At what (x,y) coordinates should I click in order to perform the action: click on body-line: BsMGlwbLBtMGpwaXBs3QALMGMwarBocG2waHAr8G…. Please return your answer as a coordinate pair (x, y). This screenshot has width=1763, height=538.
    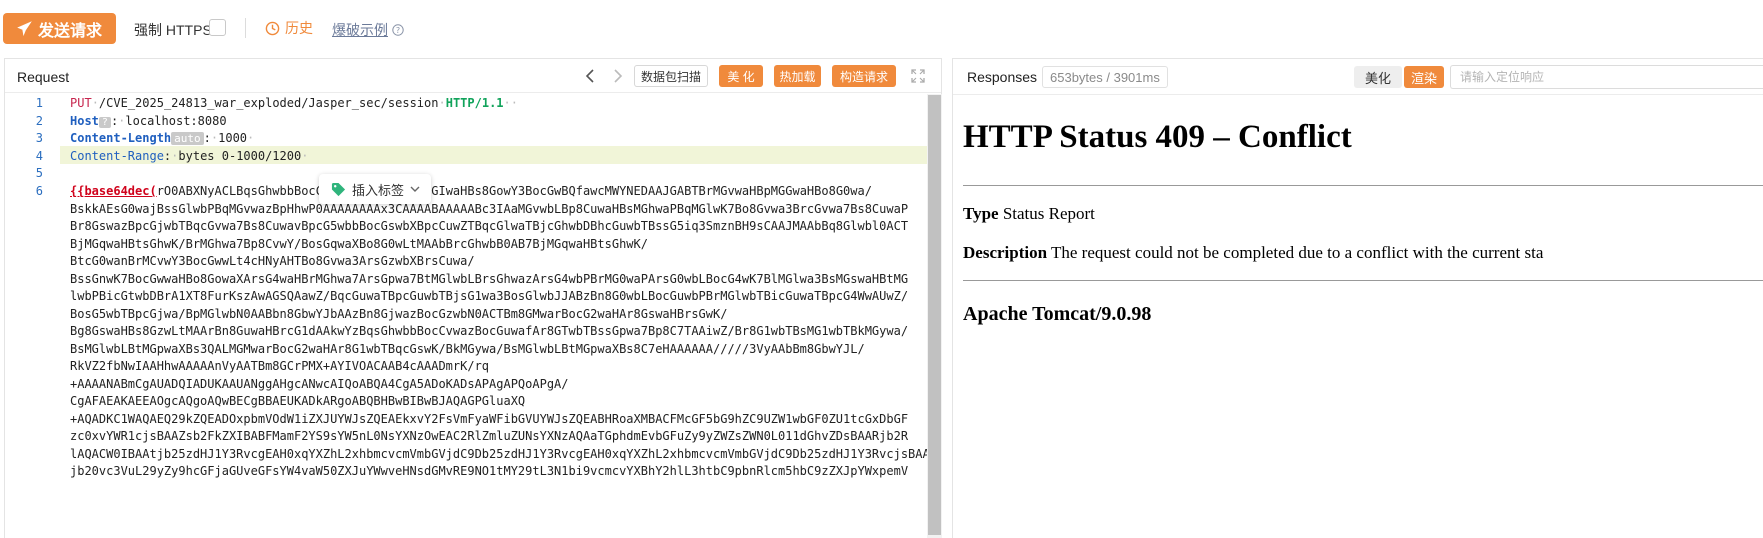
    Looking at the image, I should click on (467, 348).